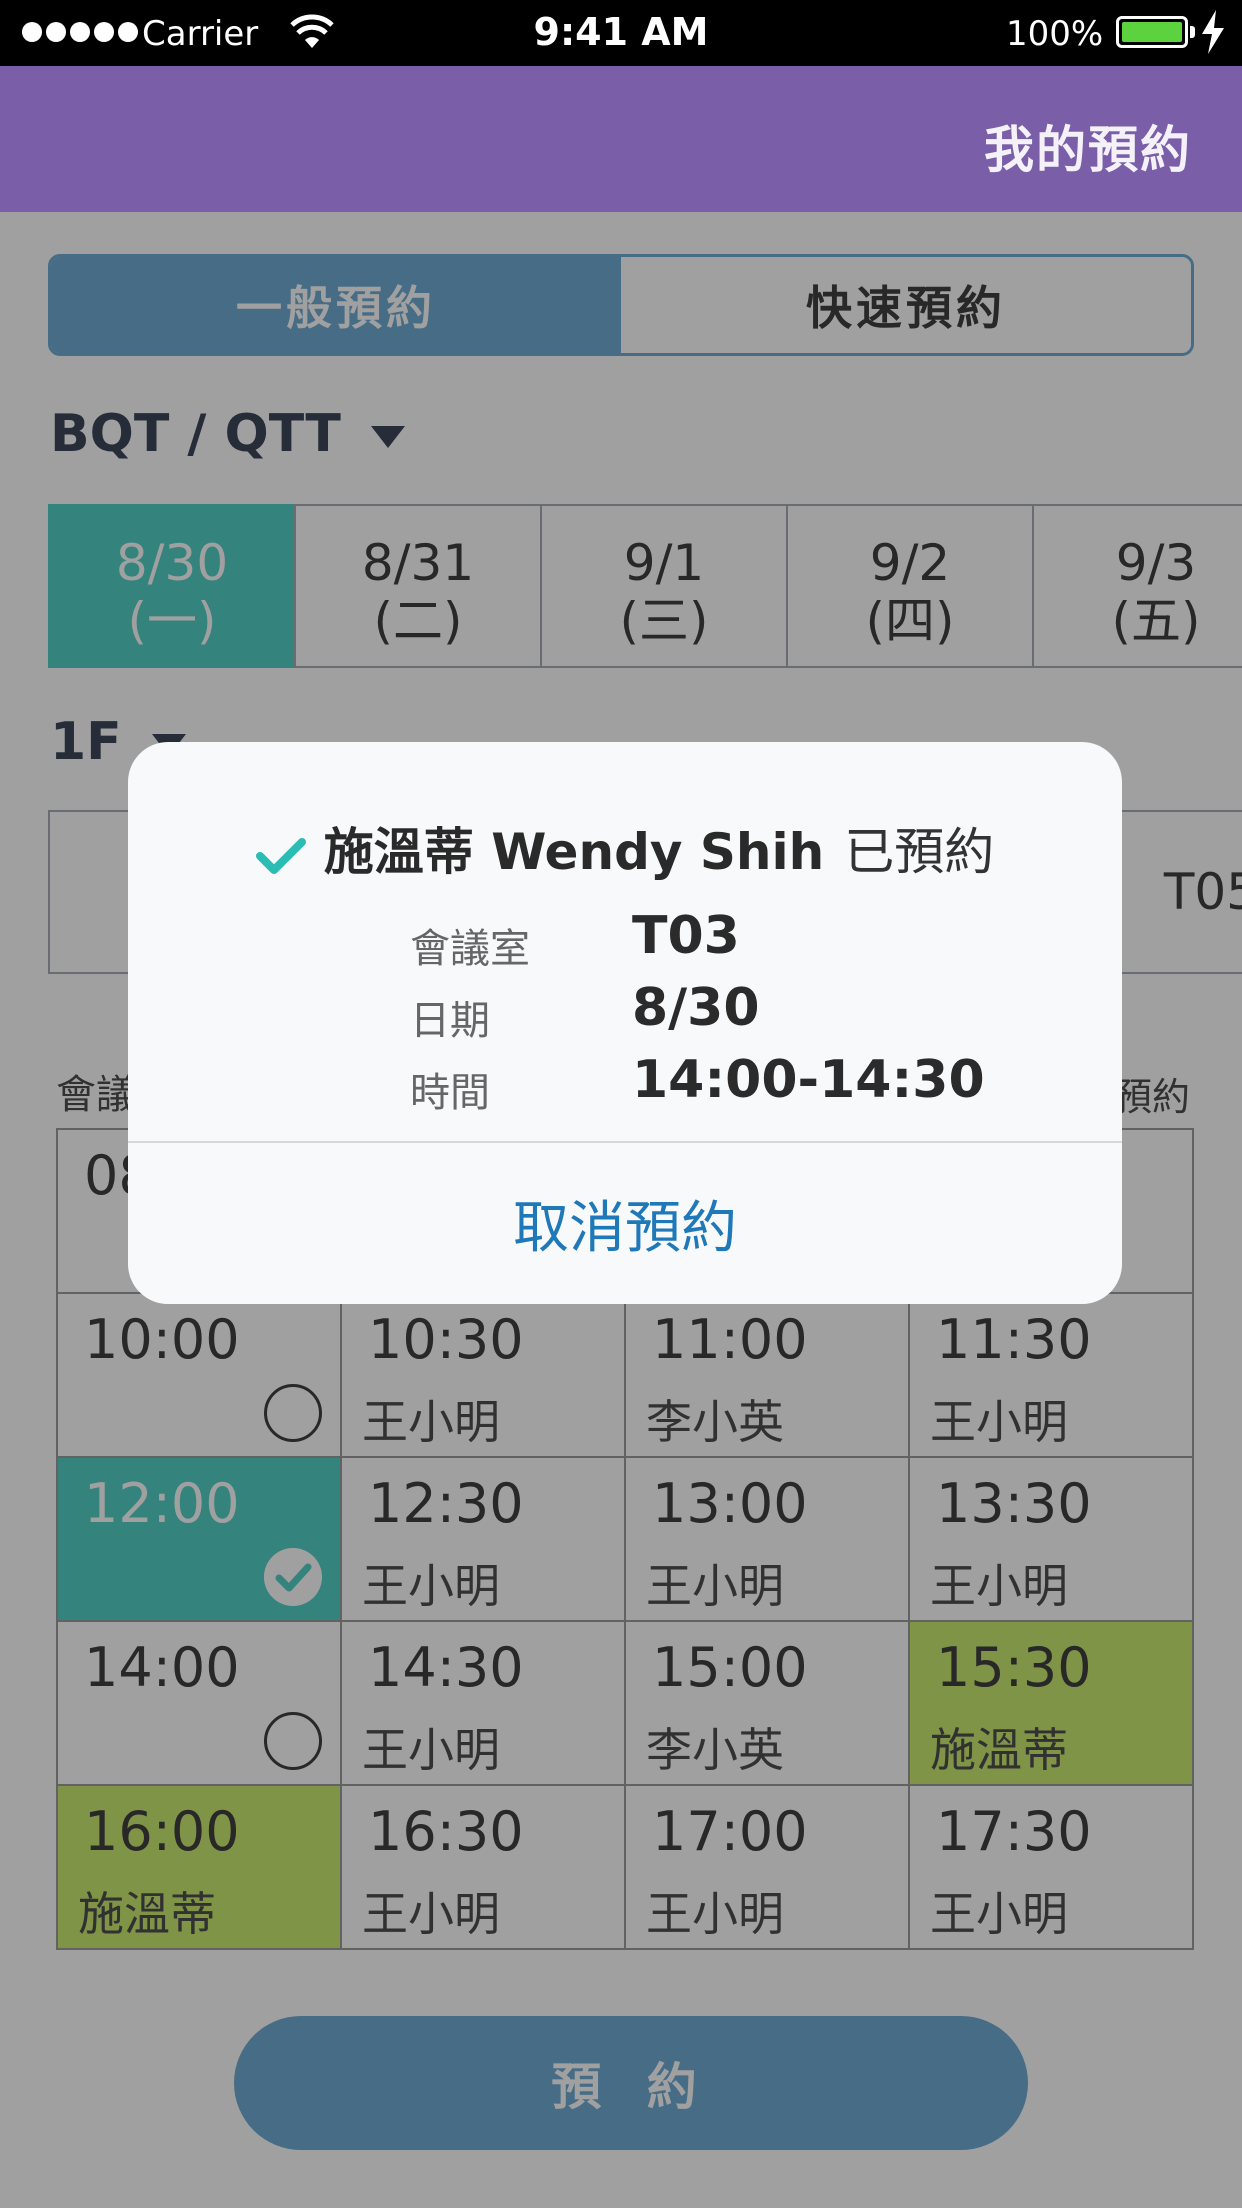 Image resolution: width=1242 pixels, height=2208 pixels. Describe the element at coordinates (1088, 146) in the screenshot. I see `my-reservations-link: 我的預約` at that location.